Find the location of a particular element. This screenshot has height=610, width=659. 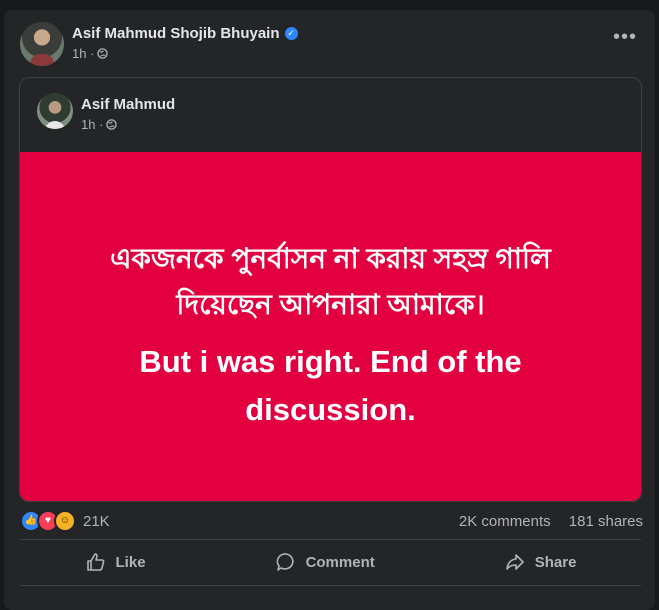

shared-post-meta: Asif Mahmud 1h · is located at coordinates (128, 113).